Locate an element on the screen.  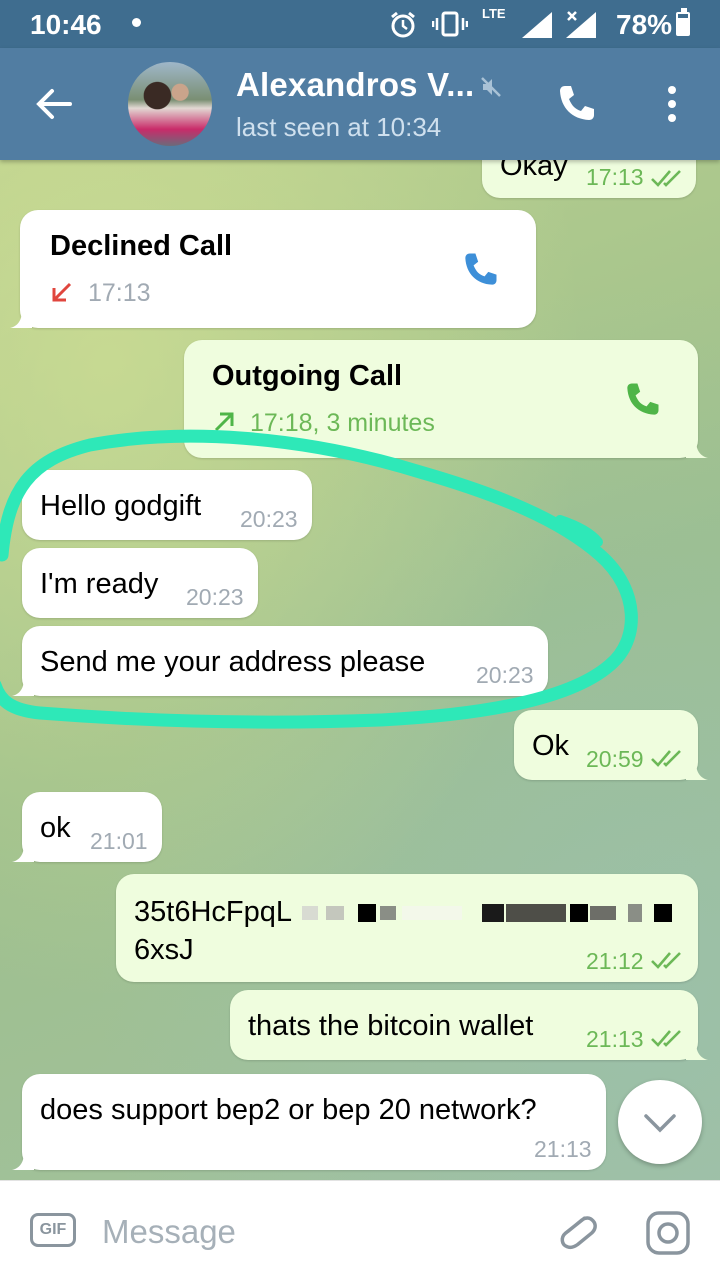
message-incoming: Send me your address please 20:23 is located at coordinates (280, 661).